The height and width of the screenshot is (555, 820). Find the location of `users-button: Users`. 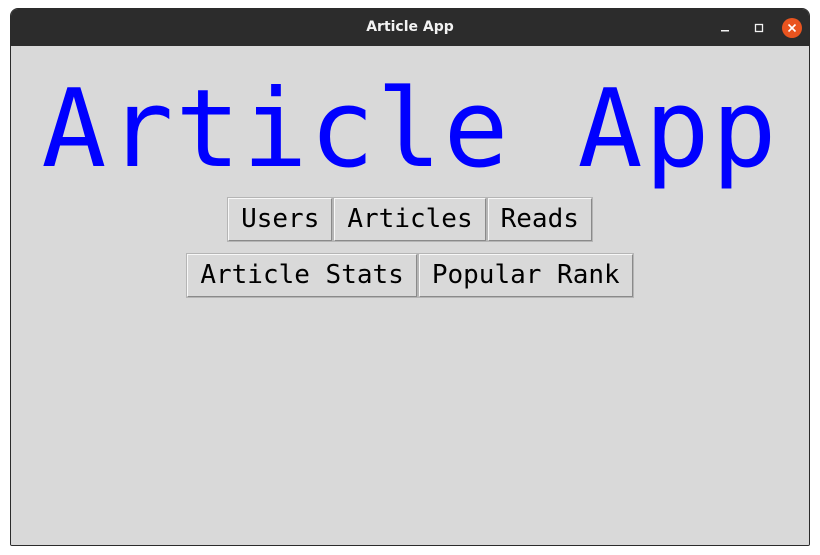

users-button: Users is located at coordinates (280, 219).